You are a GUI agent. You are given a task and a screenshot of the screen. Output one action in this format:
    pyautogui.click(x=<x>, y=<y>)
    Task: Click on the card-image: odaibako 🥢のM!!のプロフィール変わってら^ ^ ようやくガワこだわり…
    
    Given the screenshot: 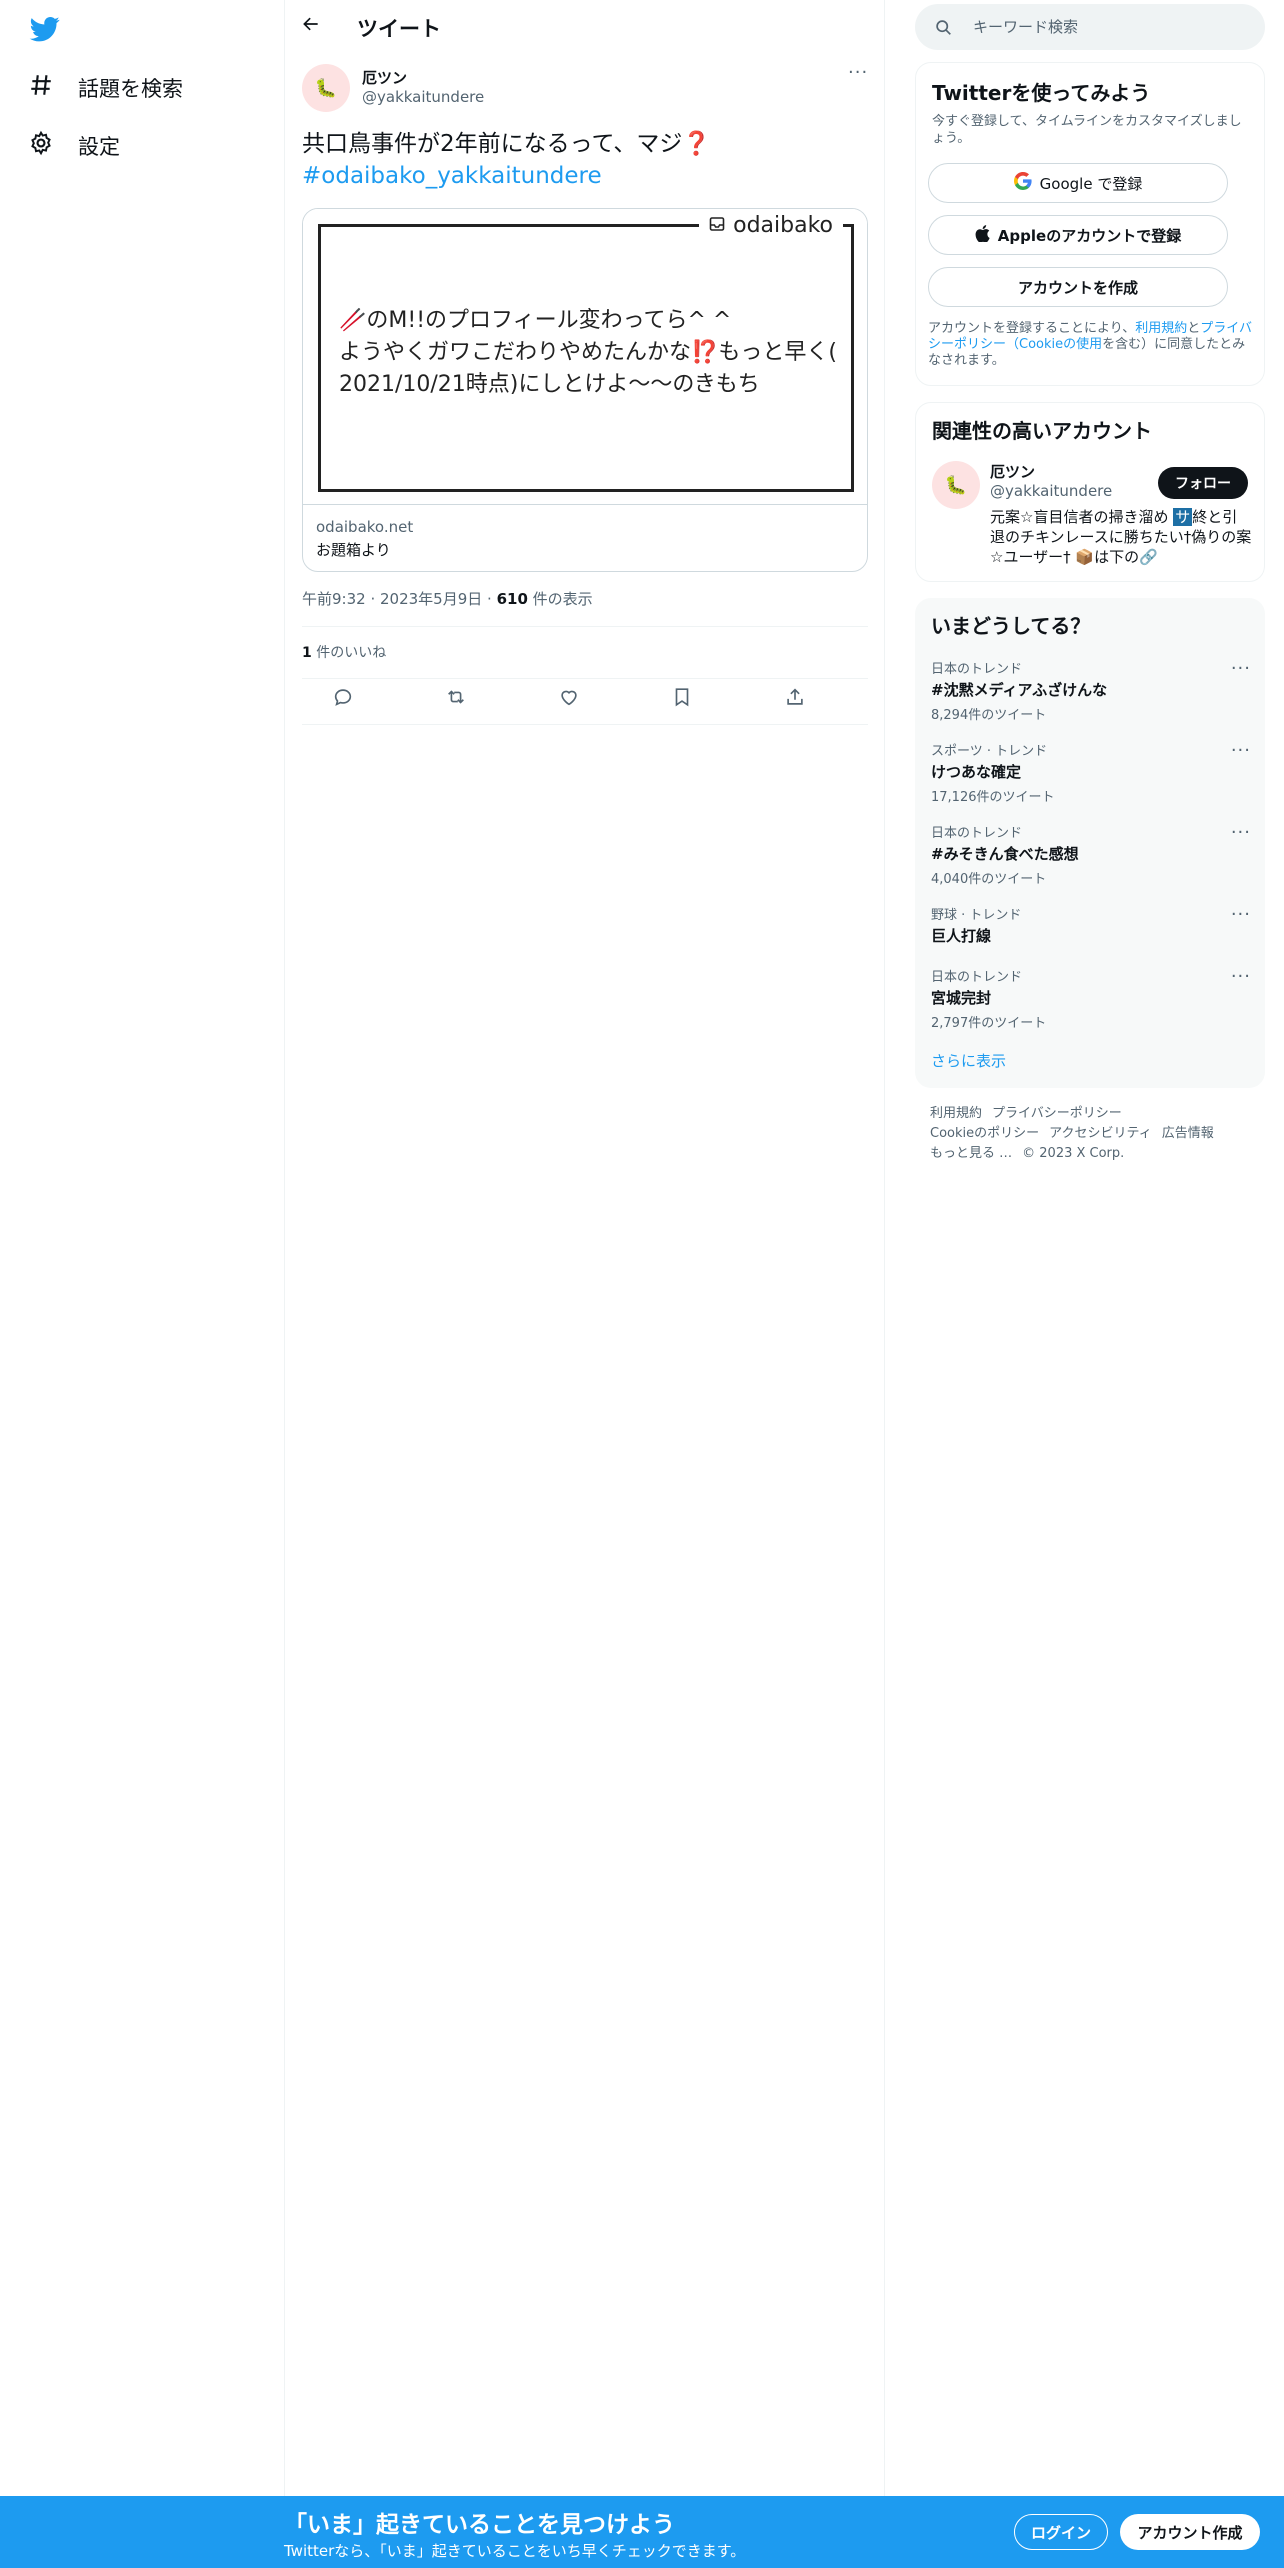 What is the action you would take?
    pyautogui.click(x=585, y=357)
    